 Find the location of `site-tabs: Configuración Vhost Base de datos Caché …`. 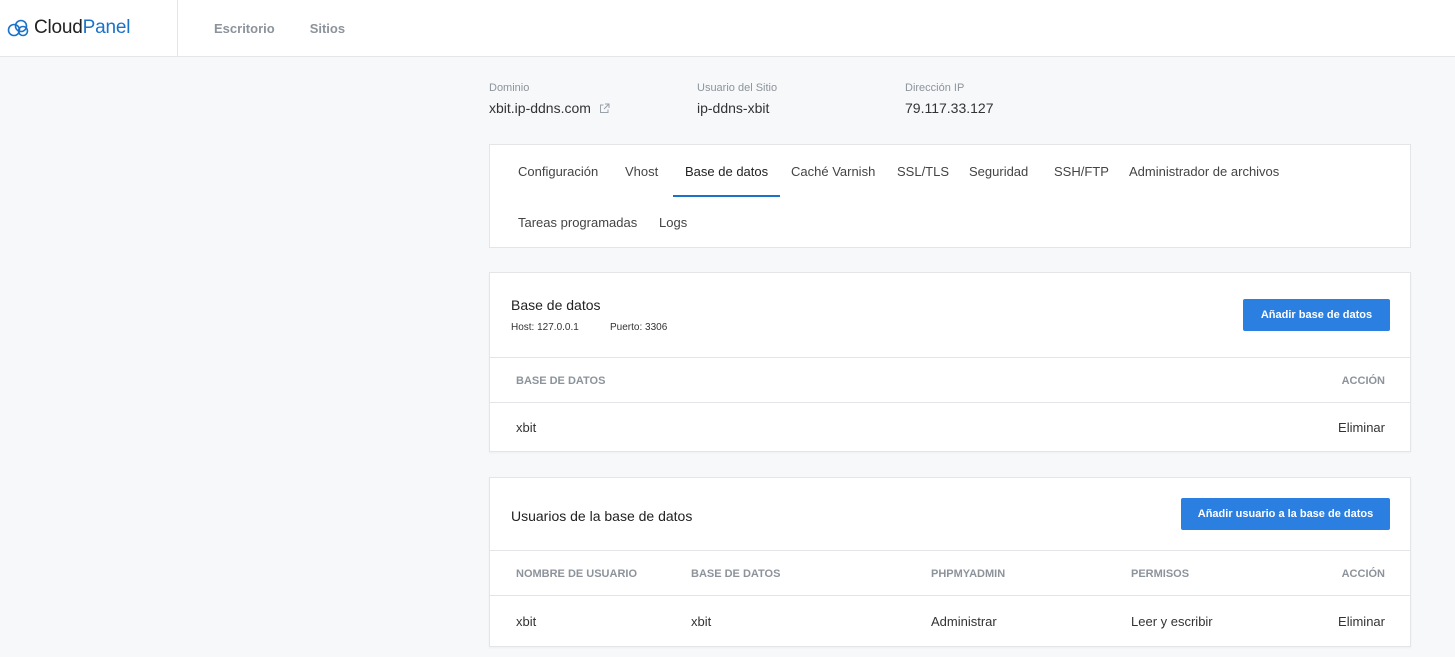

site-tabs: Configuración Vhost Base de datos Caché … is located at coordinates (950, 196).